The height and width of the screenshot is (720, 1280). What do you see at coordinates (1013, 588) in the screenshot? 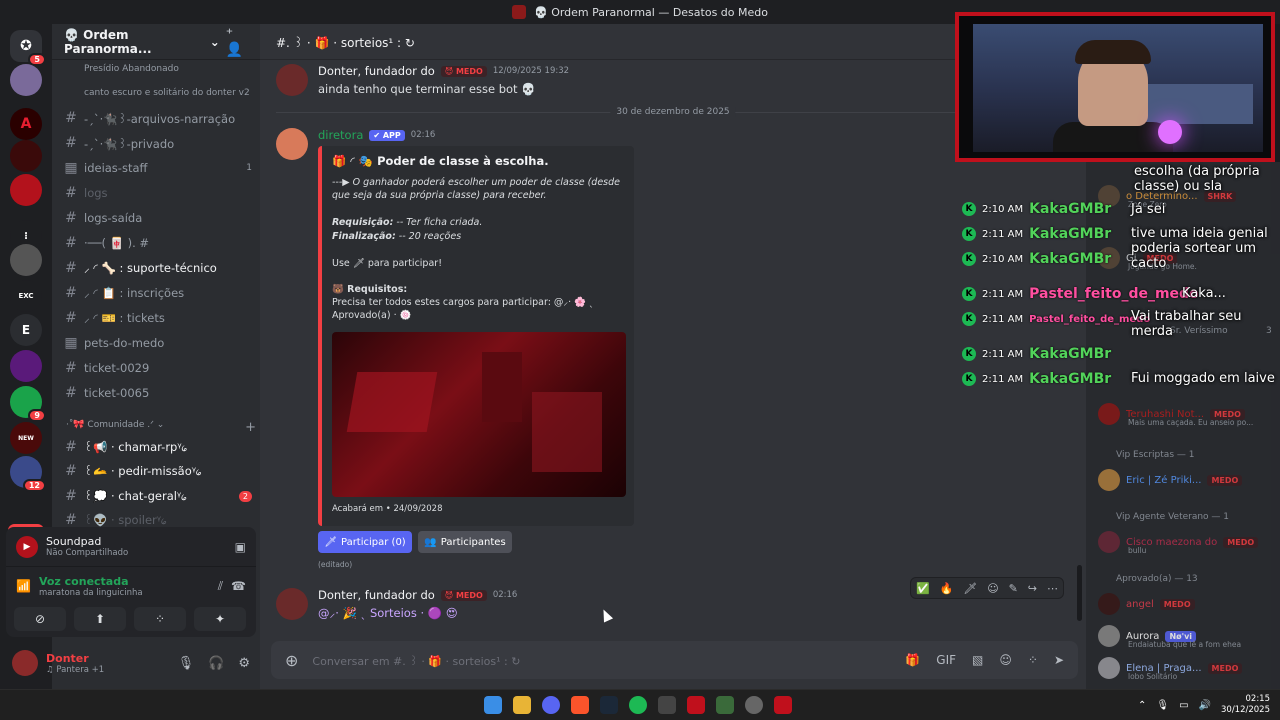
I see `edit-icon: ✎` at bounding box center [1013, 588].